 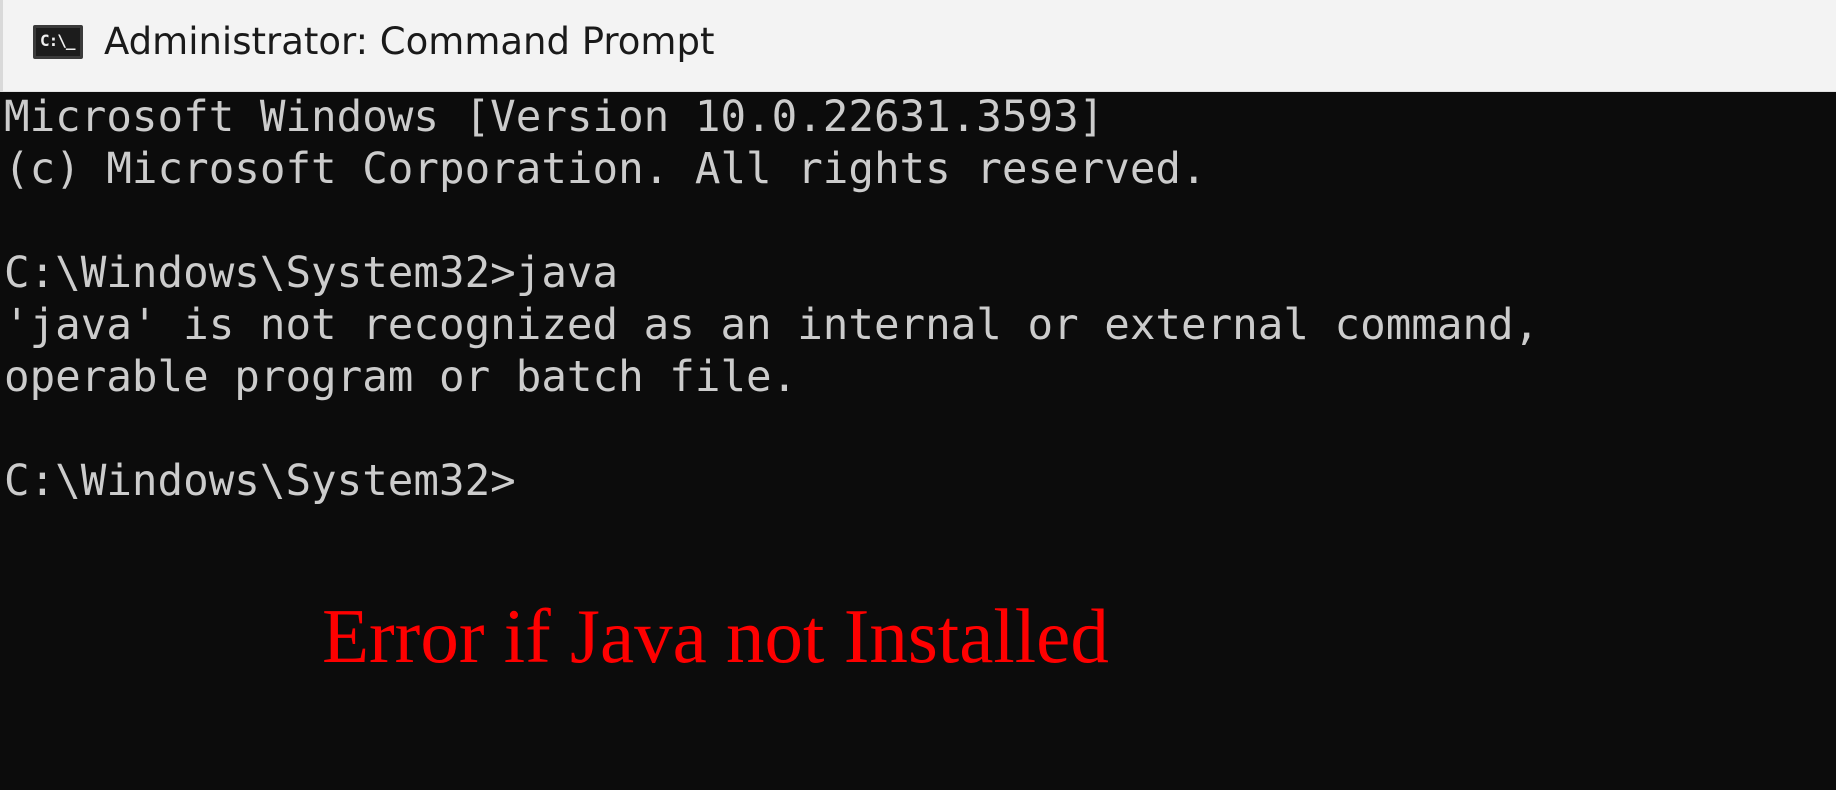 I want to click on console-prompt: C:\Windows\System32>, so click(x=260, y=482).